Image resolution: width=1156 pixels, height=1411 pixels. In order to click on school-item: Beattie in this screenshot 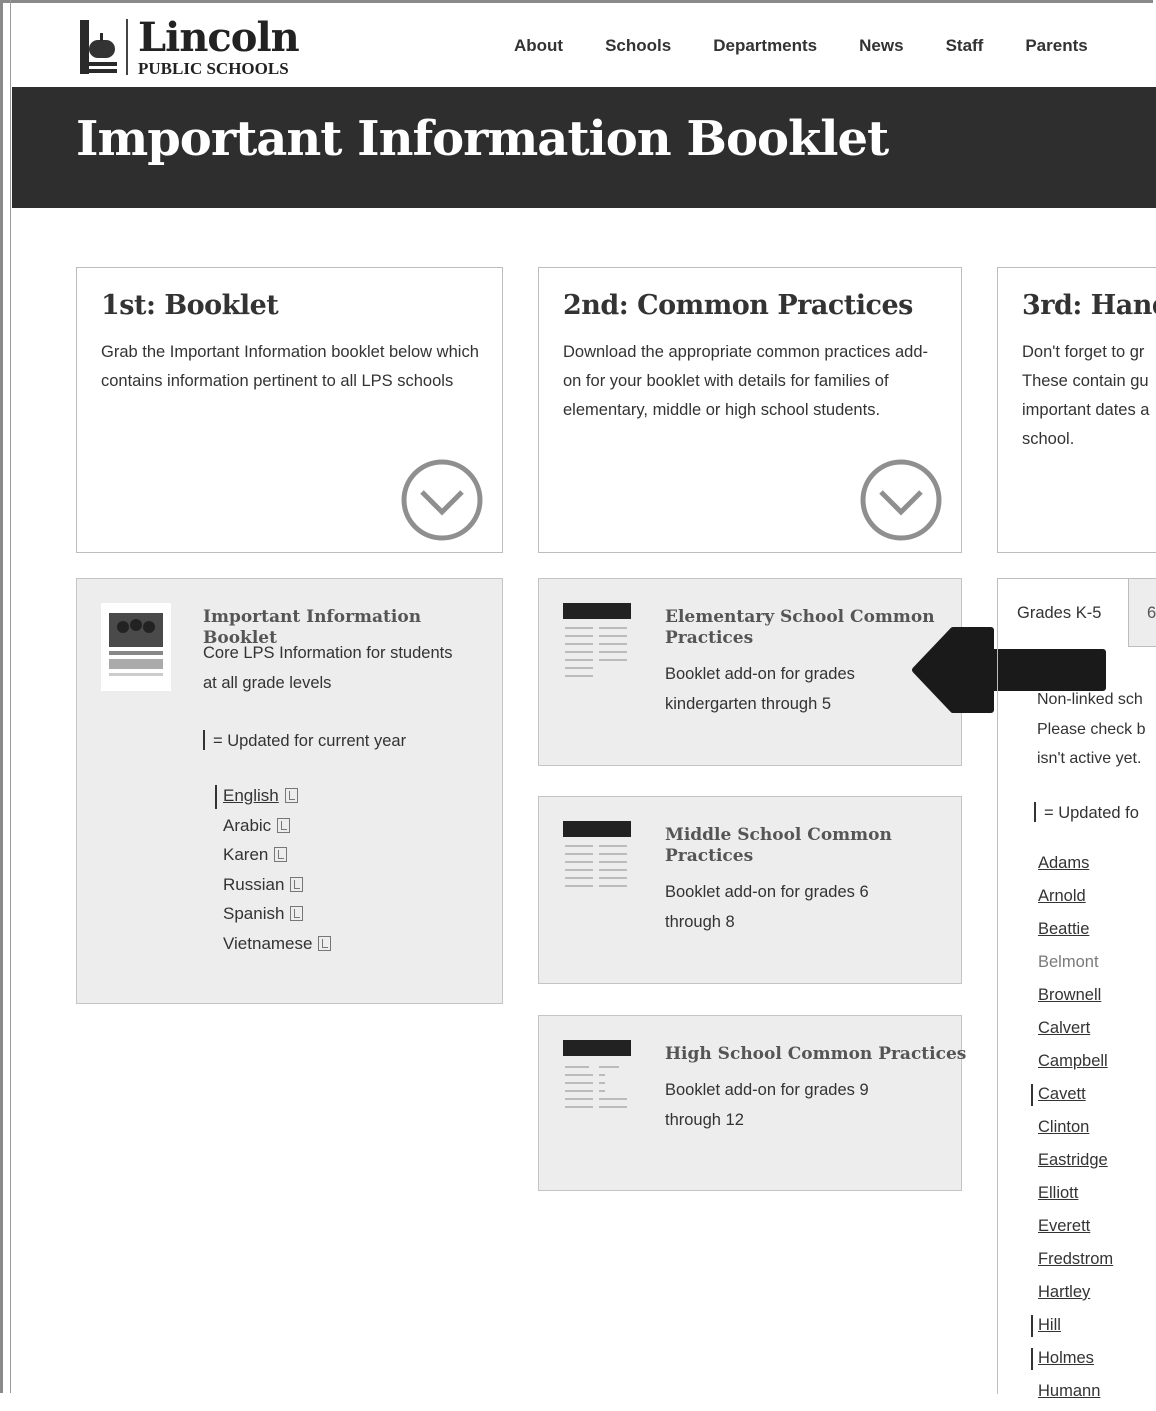, I will do `click(1075, 932)`.